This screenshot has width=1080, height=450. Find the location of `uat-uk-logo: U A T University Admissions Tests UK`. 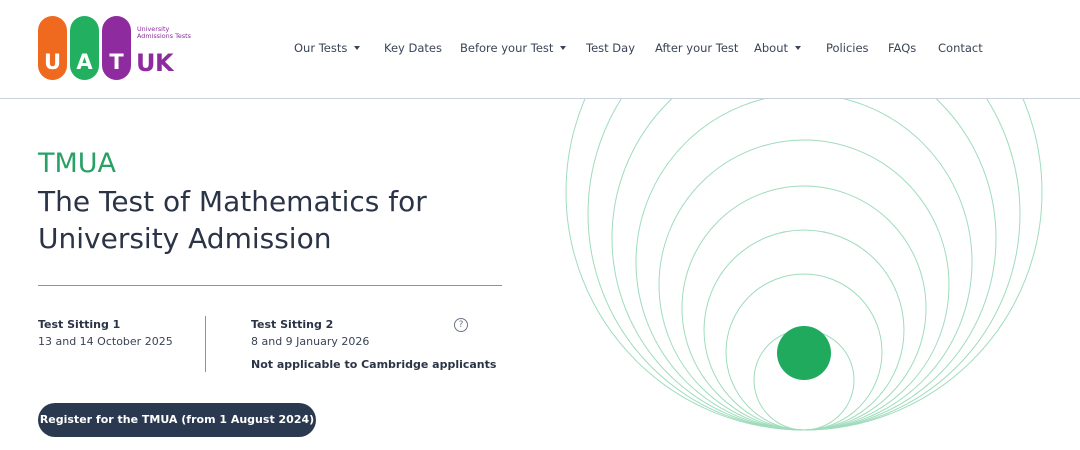

uat-uk-logo: U A T University Admissions Tests UK is located at coordinates (114, 48).